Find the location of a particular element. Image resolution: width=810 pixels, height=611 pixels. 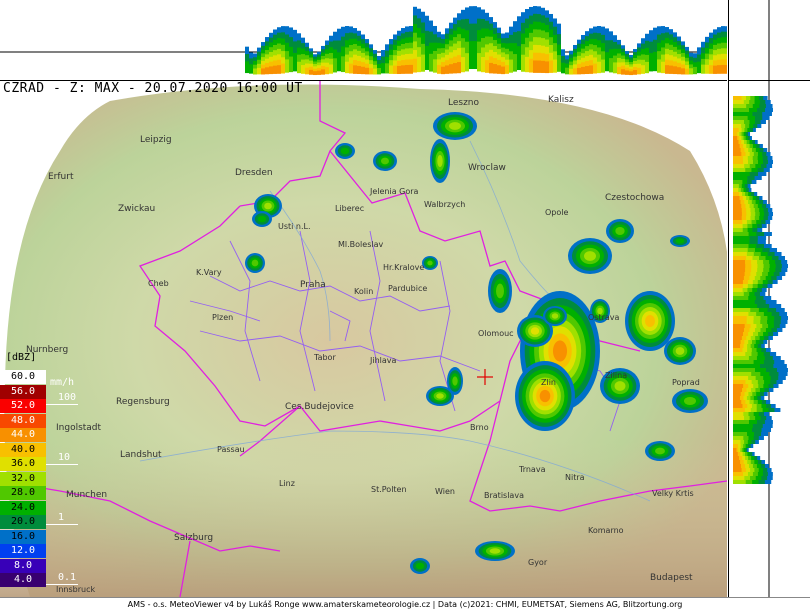

city-label: Ostrava is located at coordinates (604, 317).